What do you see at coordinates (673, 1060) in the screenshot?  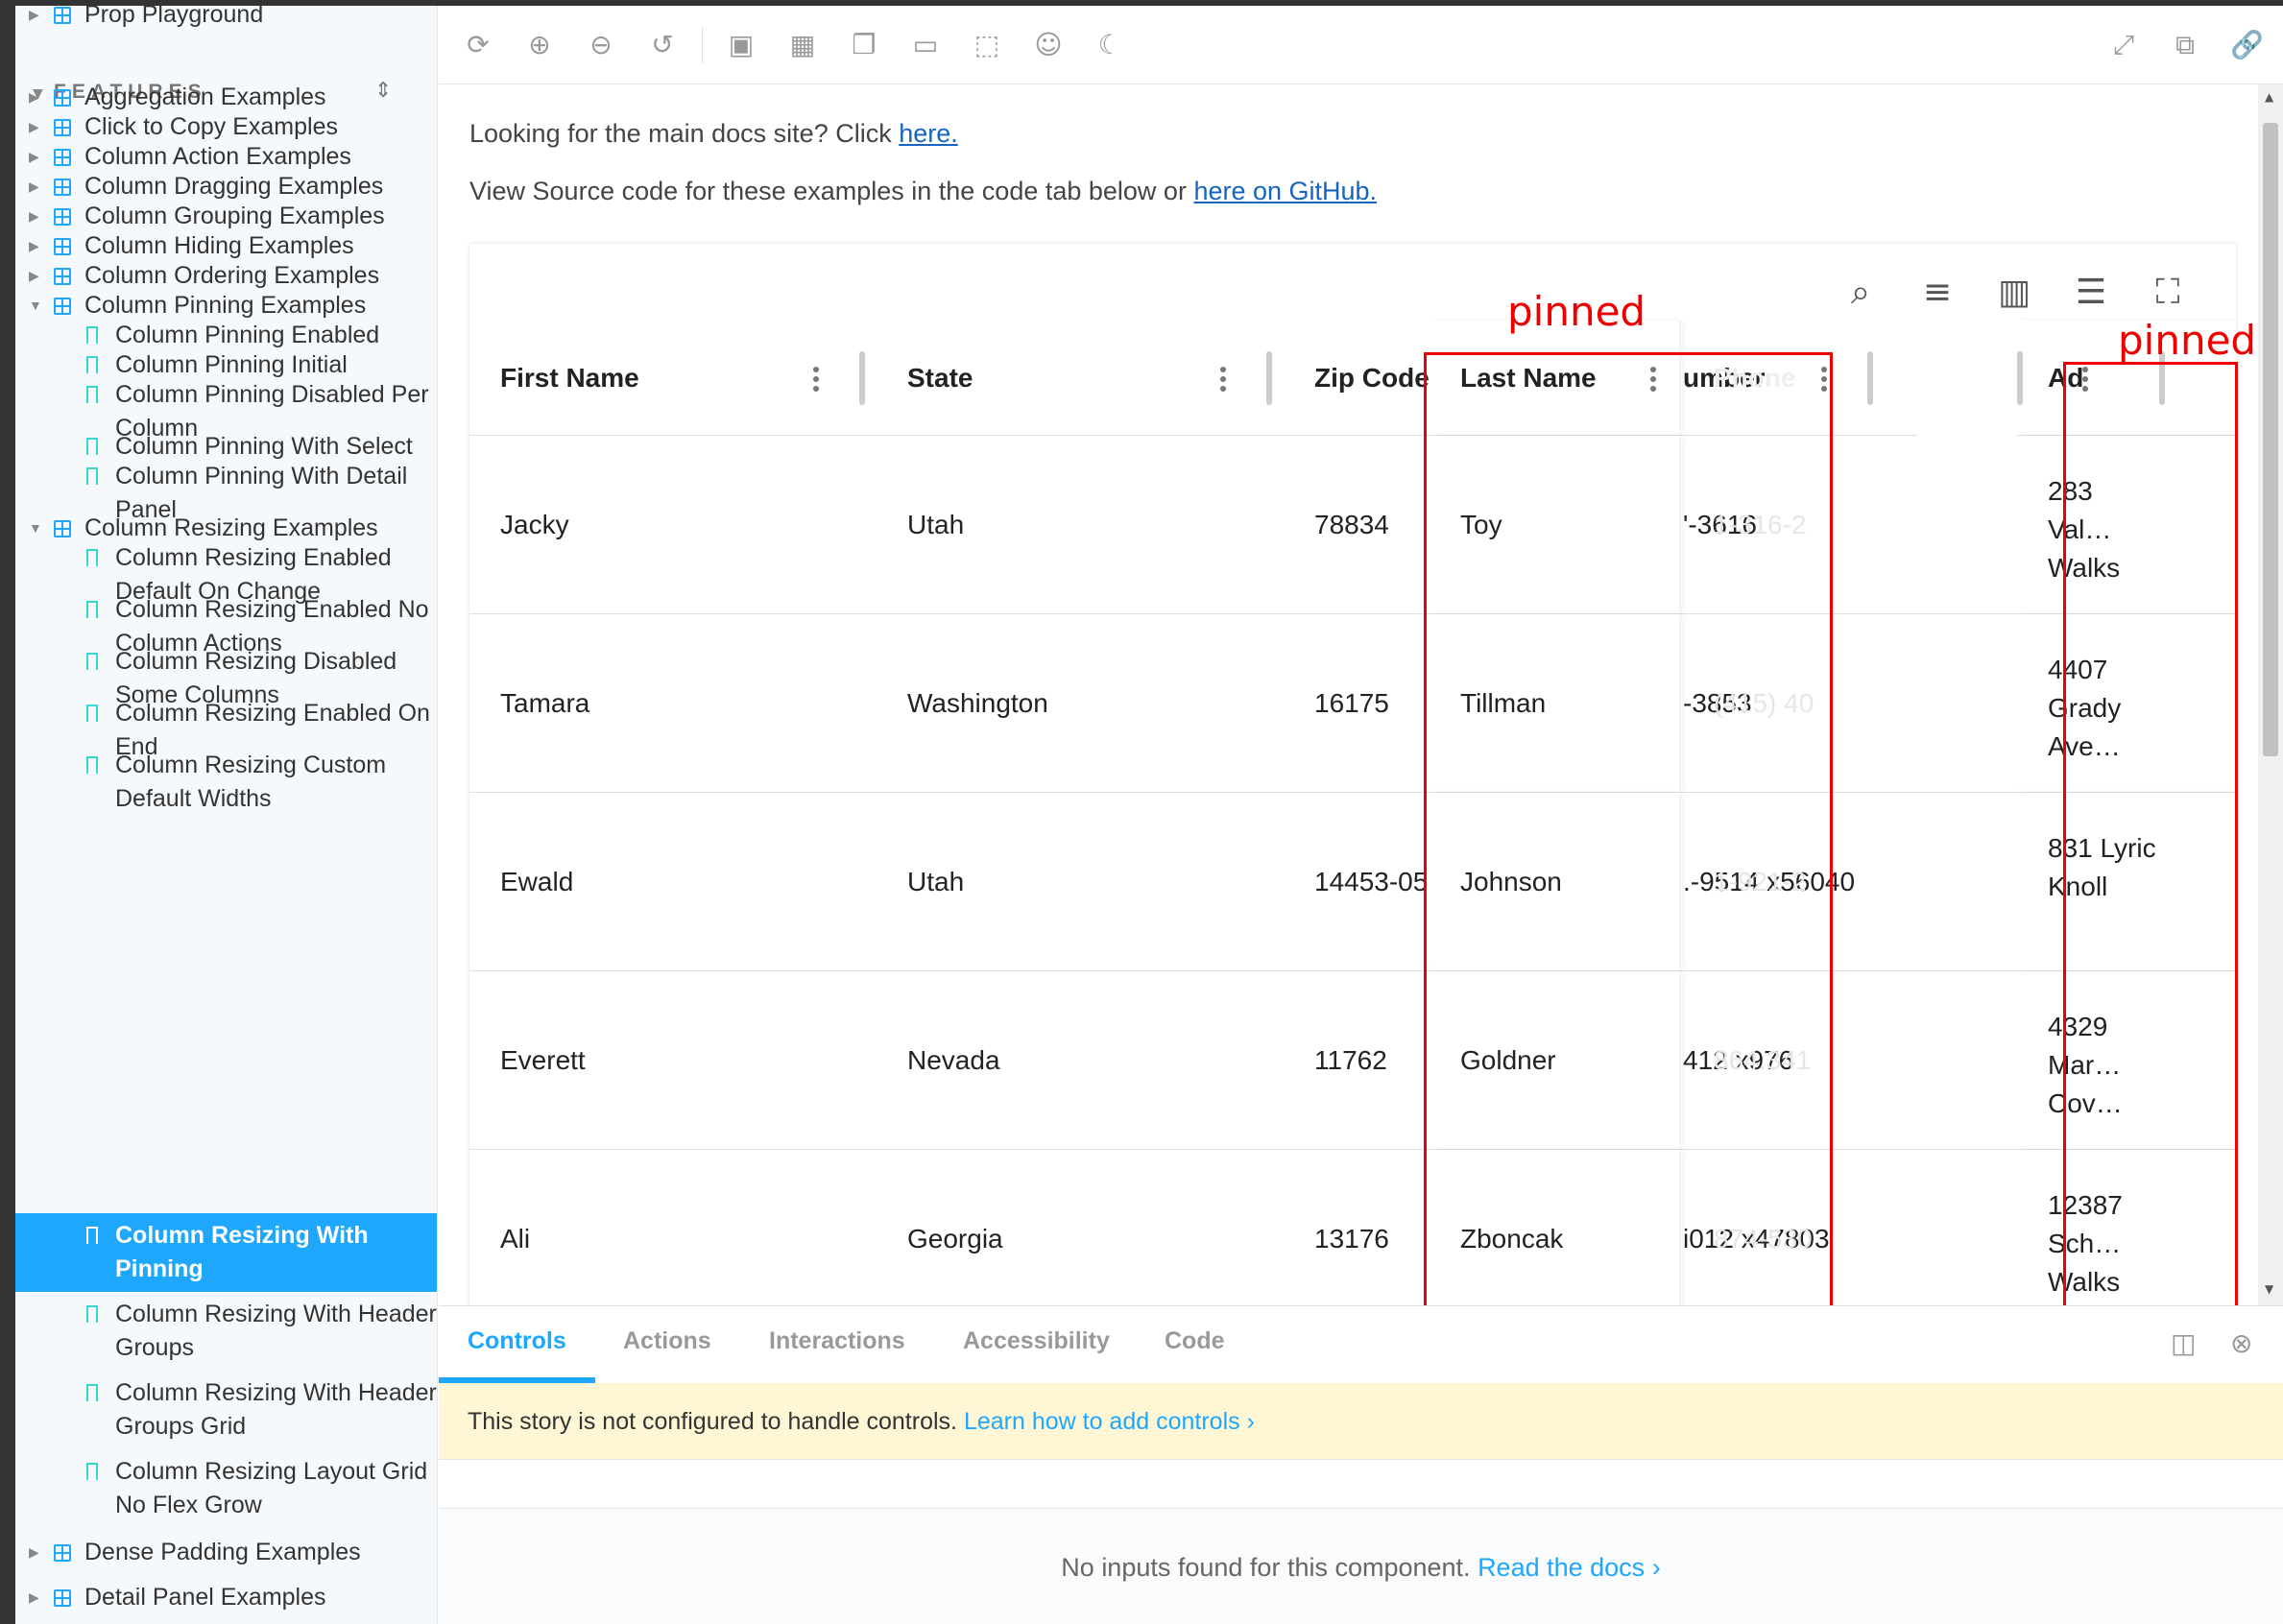 I see `cell-first-name: Everett` at bounding box center [673, 1060].